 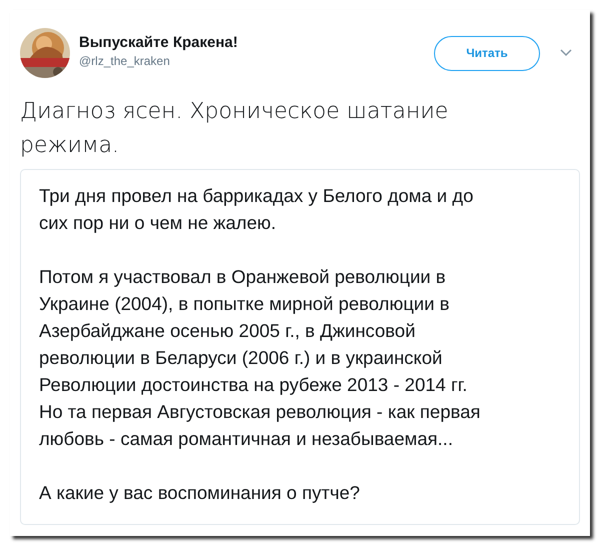 I want to click on quoted-text: революции в Беларуси (2006 г.) и в украинской, so click(x=240, y=358).